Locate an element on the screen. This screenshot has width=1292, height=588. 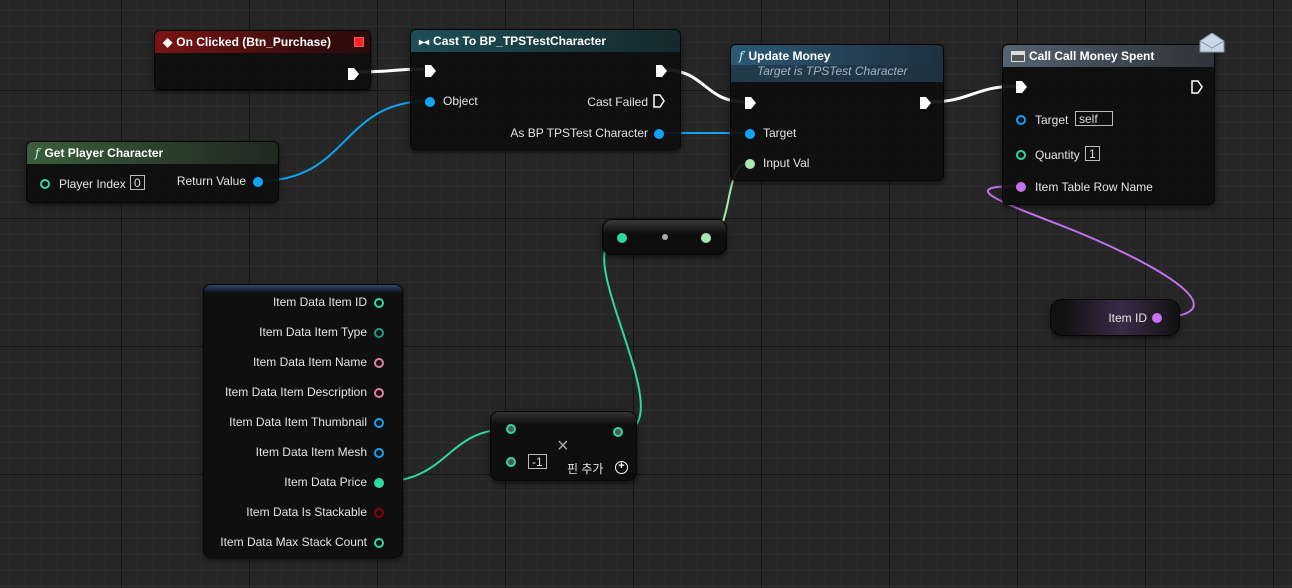
on-clicked-event-node: ◆ On Clicked (Btn_Purchase) is located at coordinates (262, 60).